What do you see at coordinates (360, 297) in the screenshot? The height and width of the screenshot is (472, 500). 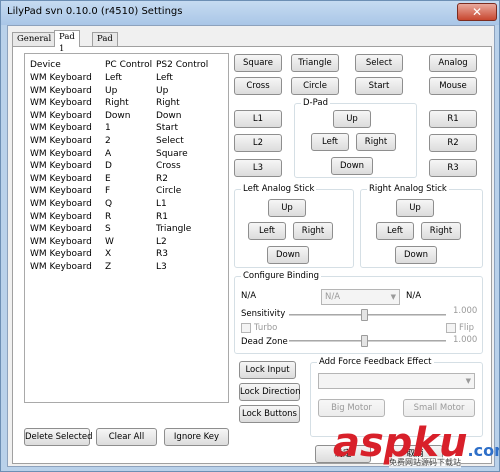 I see `binding-combo: N/A ▼` at bounding box center [360, 297].